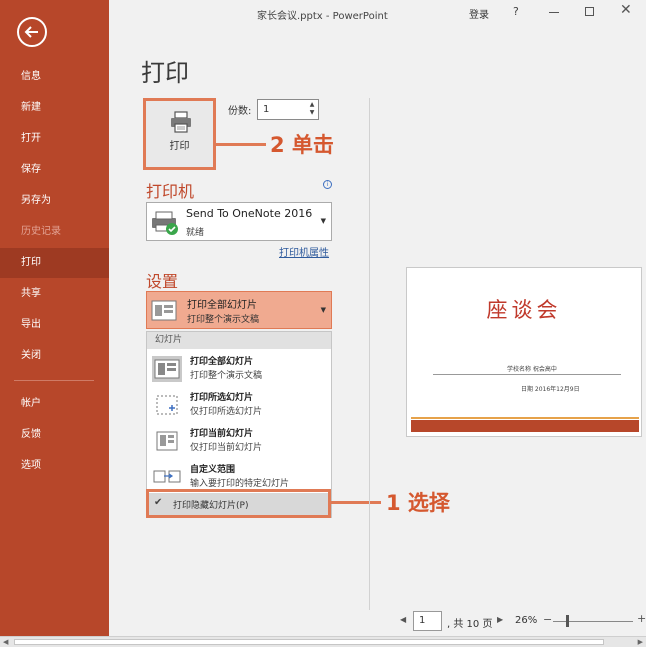 The height and width of the screenshot is (647, 646). Describe the element at coordinates (593, 621) in the screenshot. I see `zoom-slider` at that location.